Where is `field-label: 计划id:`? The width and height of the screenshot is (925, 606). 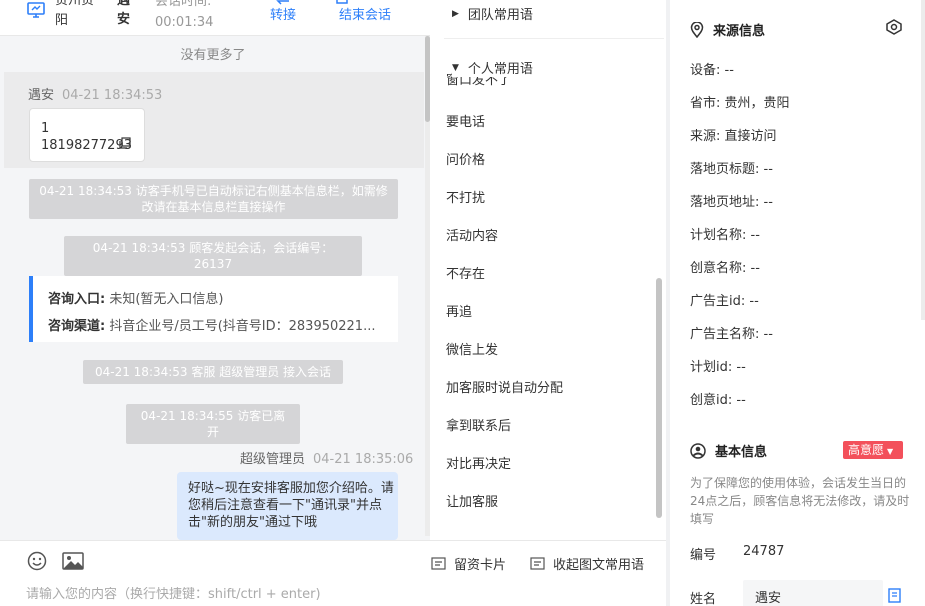
field-label: 计划id: is located at coordinates (711, 367).